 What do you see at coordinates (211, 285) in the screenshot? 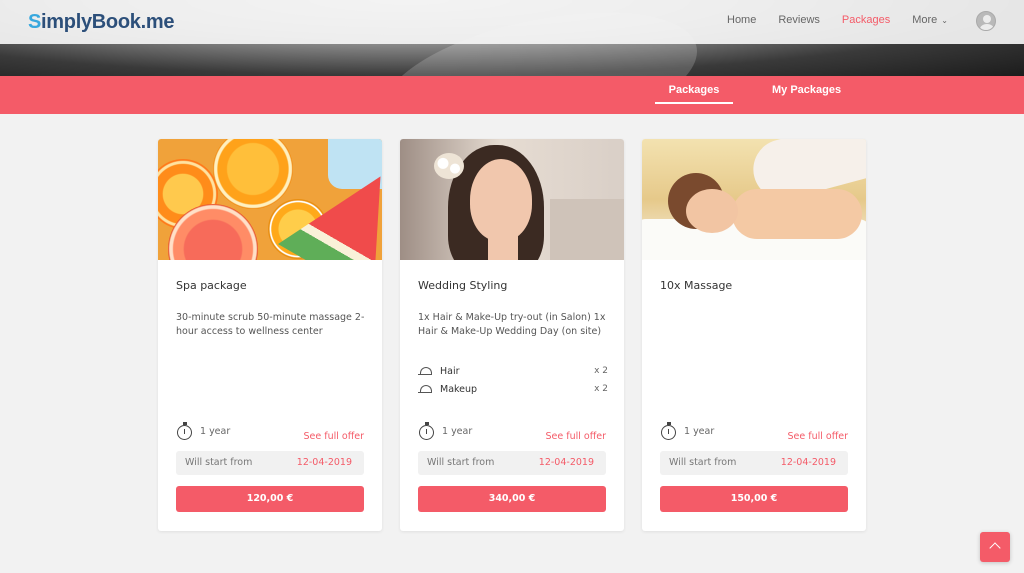
I see `package-title: Spa package` at bounding box center [211, 285].